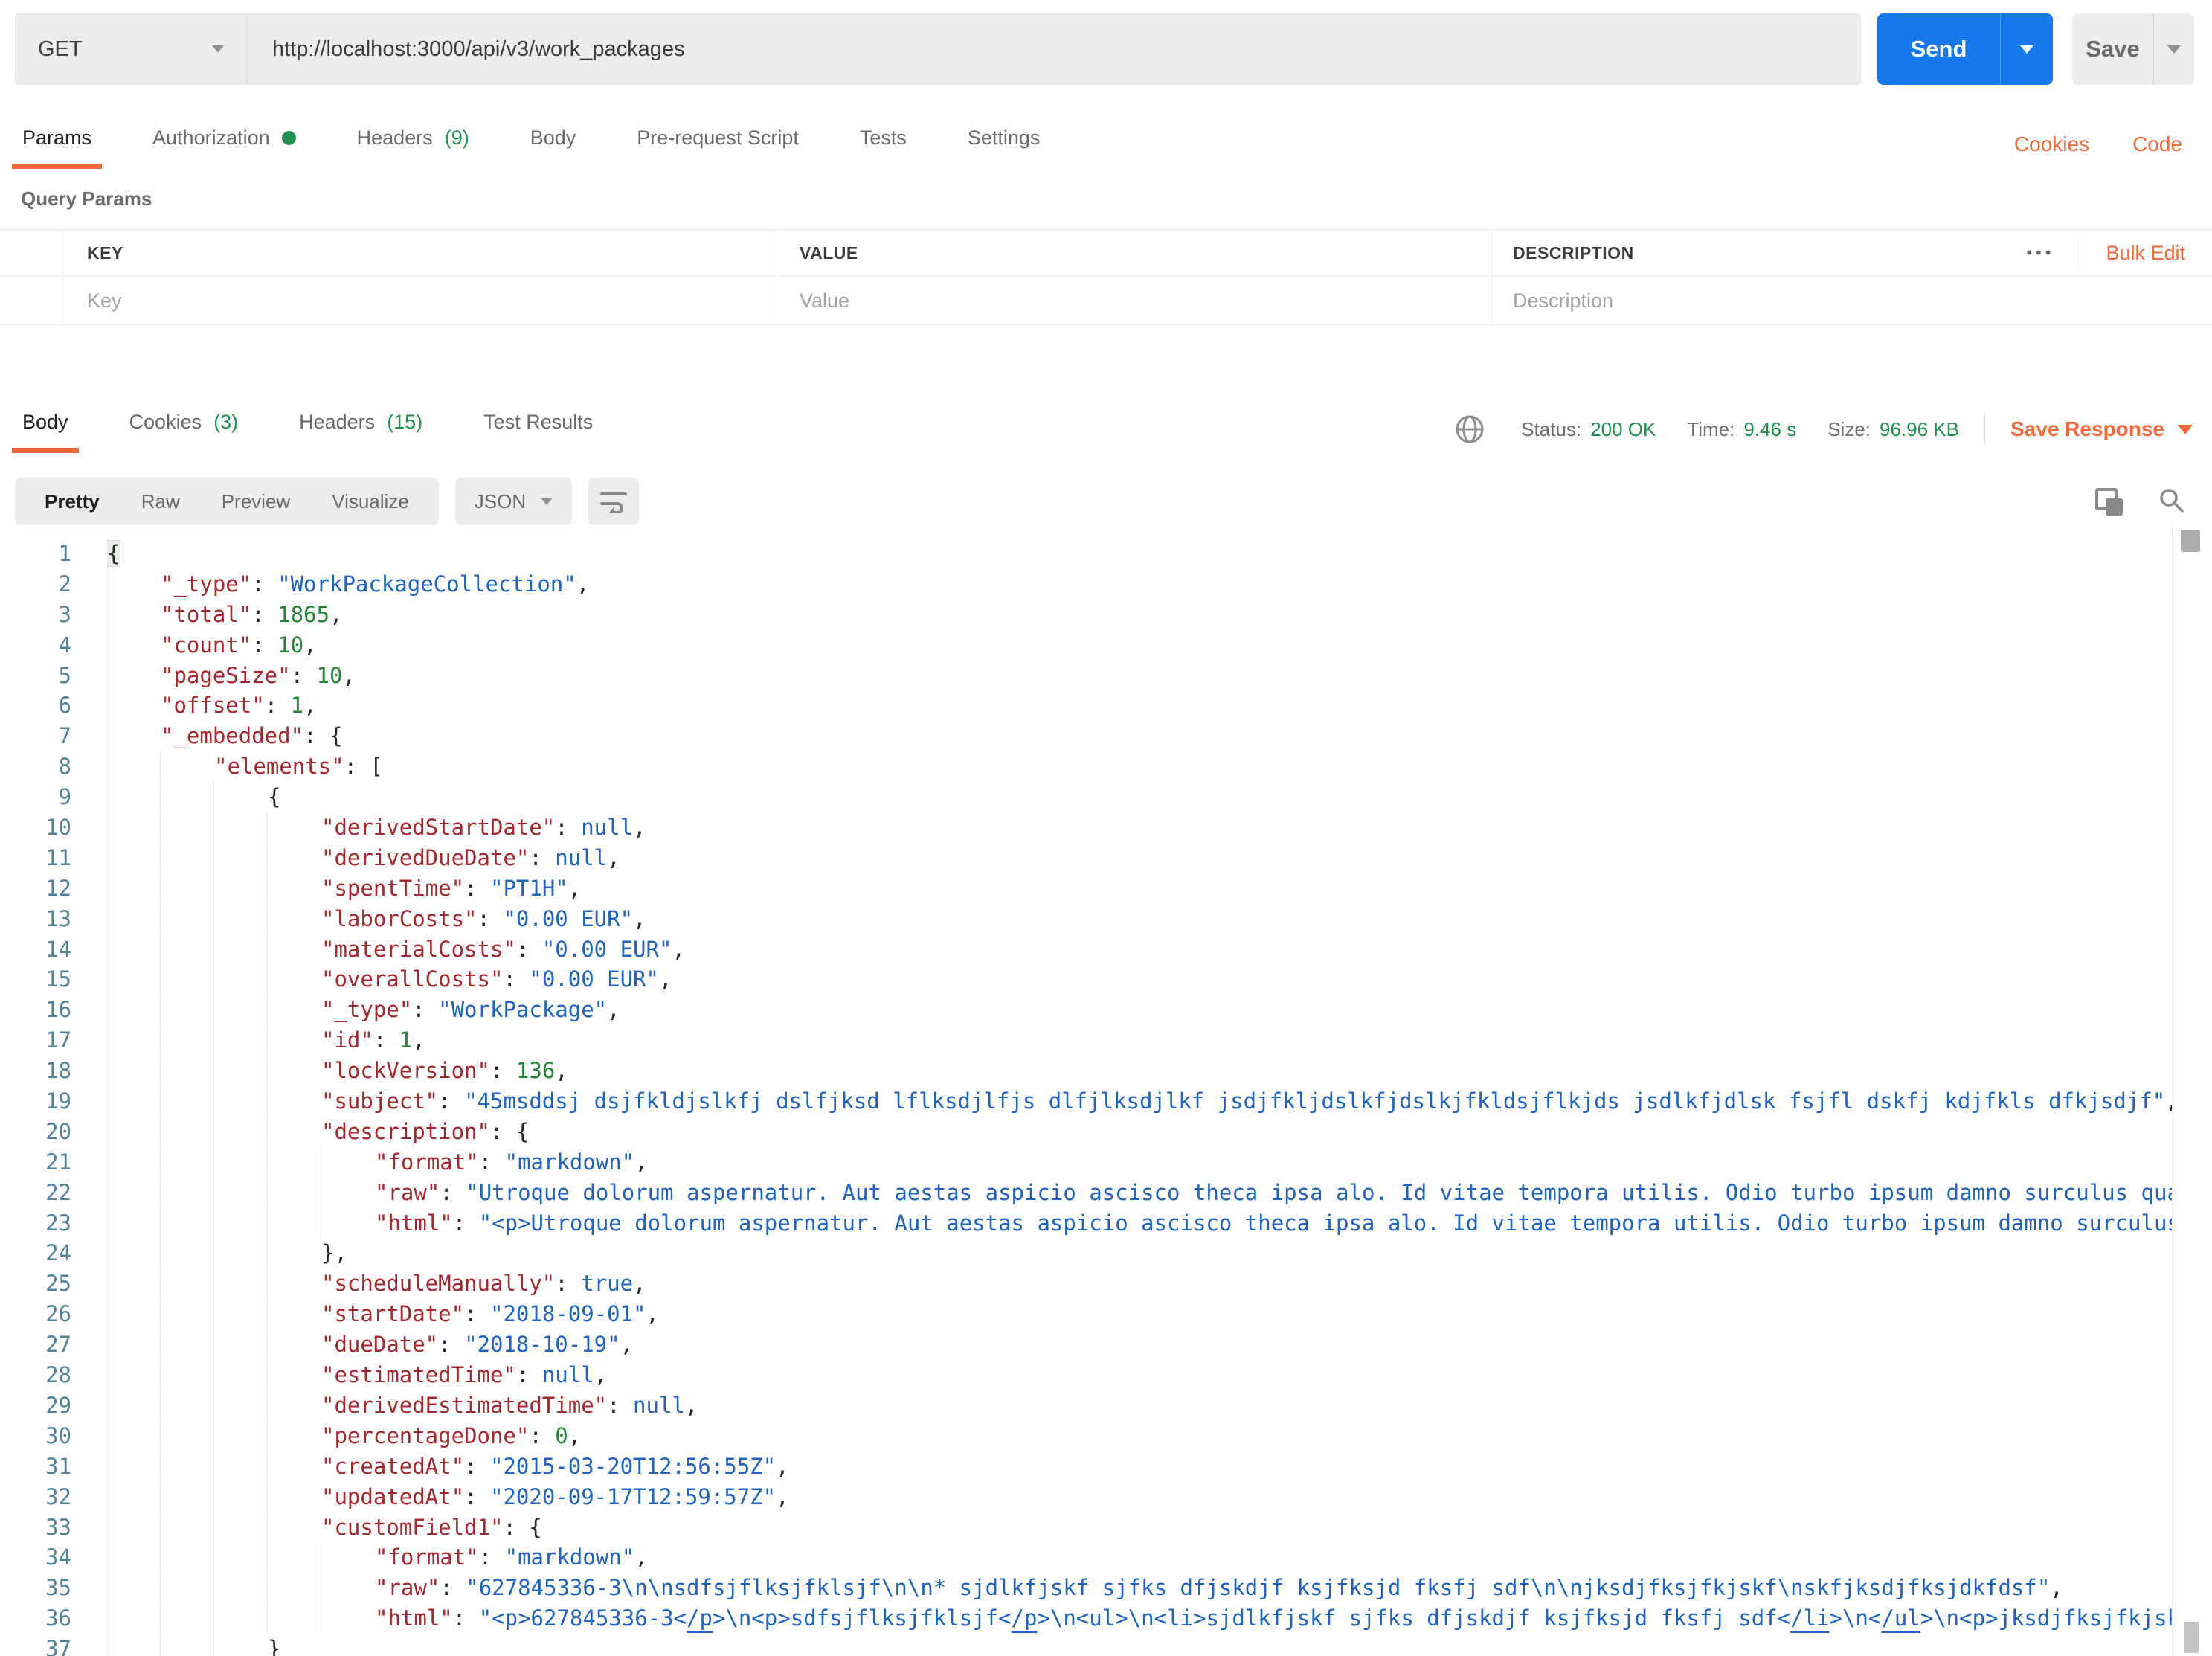 The image size is (2212, 1656). What do you see at coordinates (1086, 797) in the screenshot?
I see `code-line: 9{` at bounding box center [1086, 797].